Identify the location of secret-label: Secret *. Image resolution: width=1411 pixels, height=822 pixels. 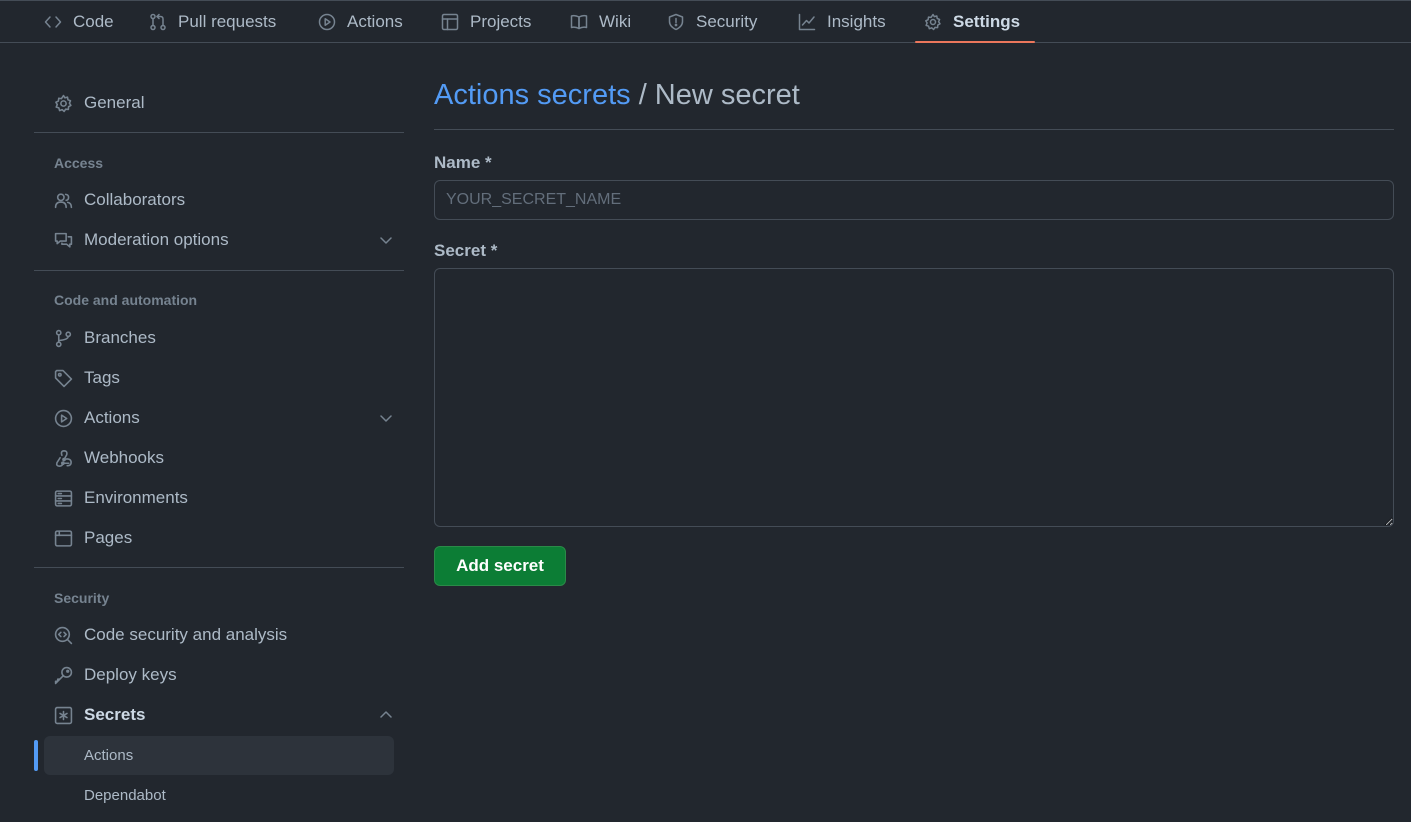
(466, 250).